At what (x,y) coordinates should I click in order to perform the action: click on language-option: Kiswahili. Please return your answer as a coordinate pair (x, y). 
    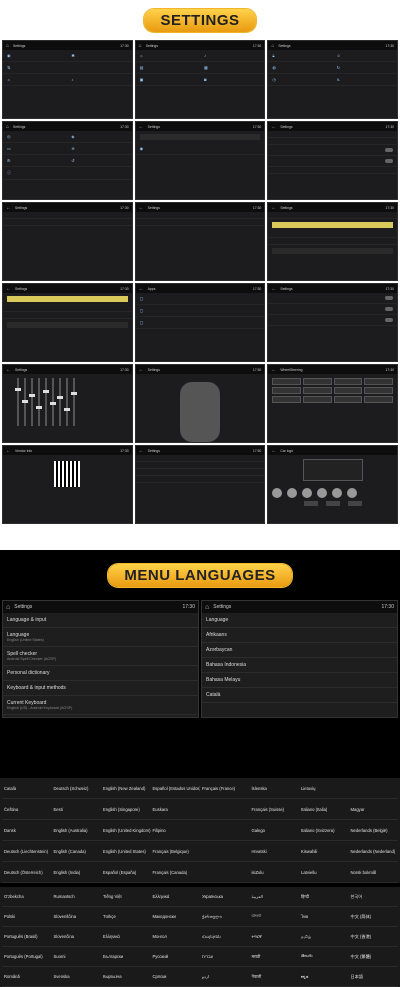
    Looking at the image, I should click on (324, 851).